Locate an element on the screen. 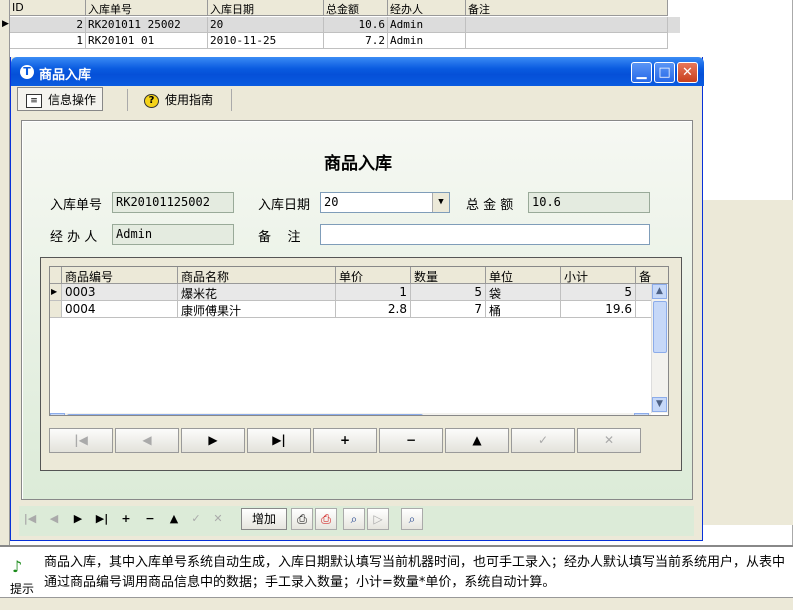 This screenshot has height=610, width=793. tip-icon: ♪ is located at coordinates (17, 566).